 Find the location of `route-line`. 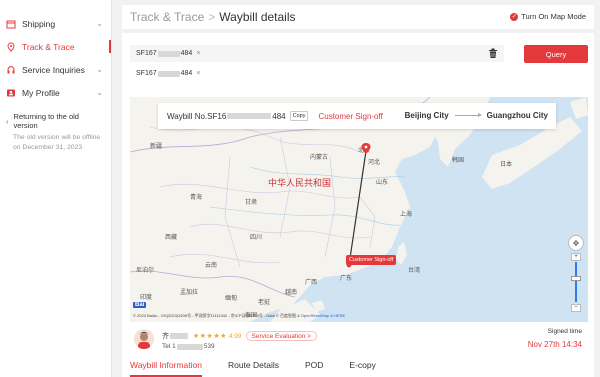

route-line is located at coordinates (357, 208).